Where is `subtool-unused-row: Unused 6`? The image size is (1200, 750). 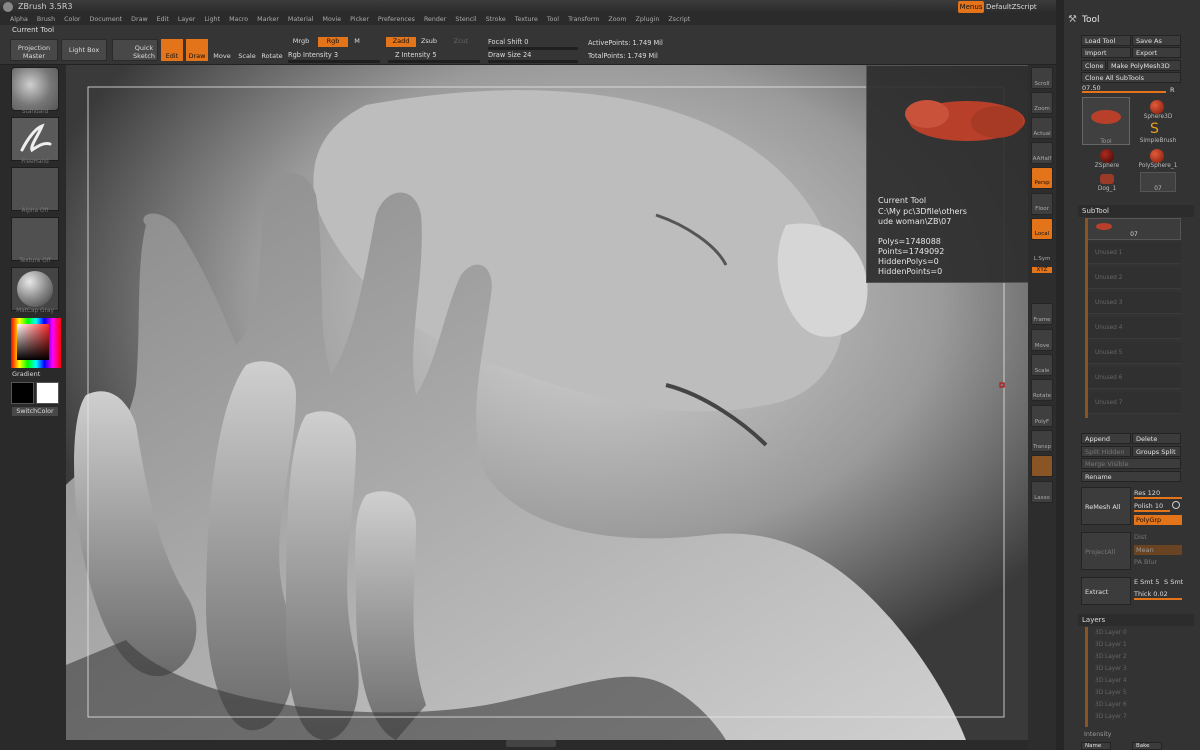 subtool-unused-row: Unused 6 is located at coordinates (1133, 378).